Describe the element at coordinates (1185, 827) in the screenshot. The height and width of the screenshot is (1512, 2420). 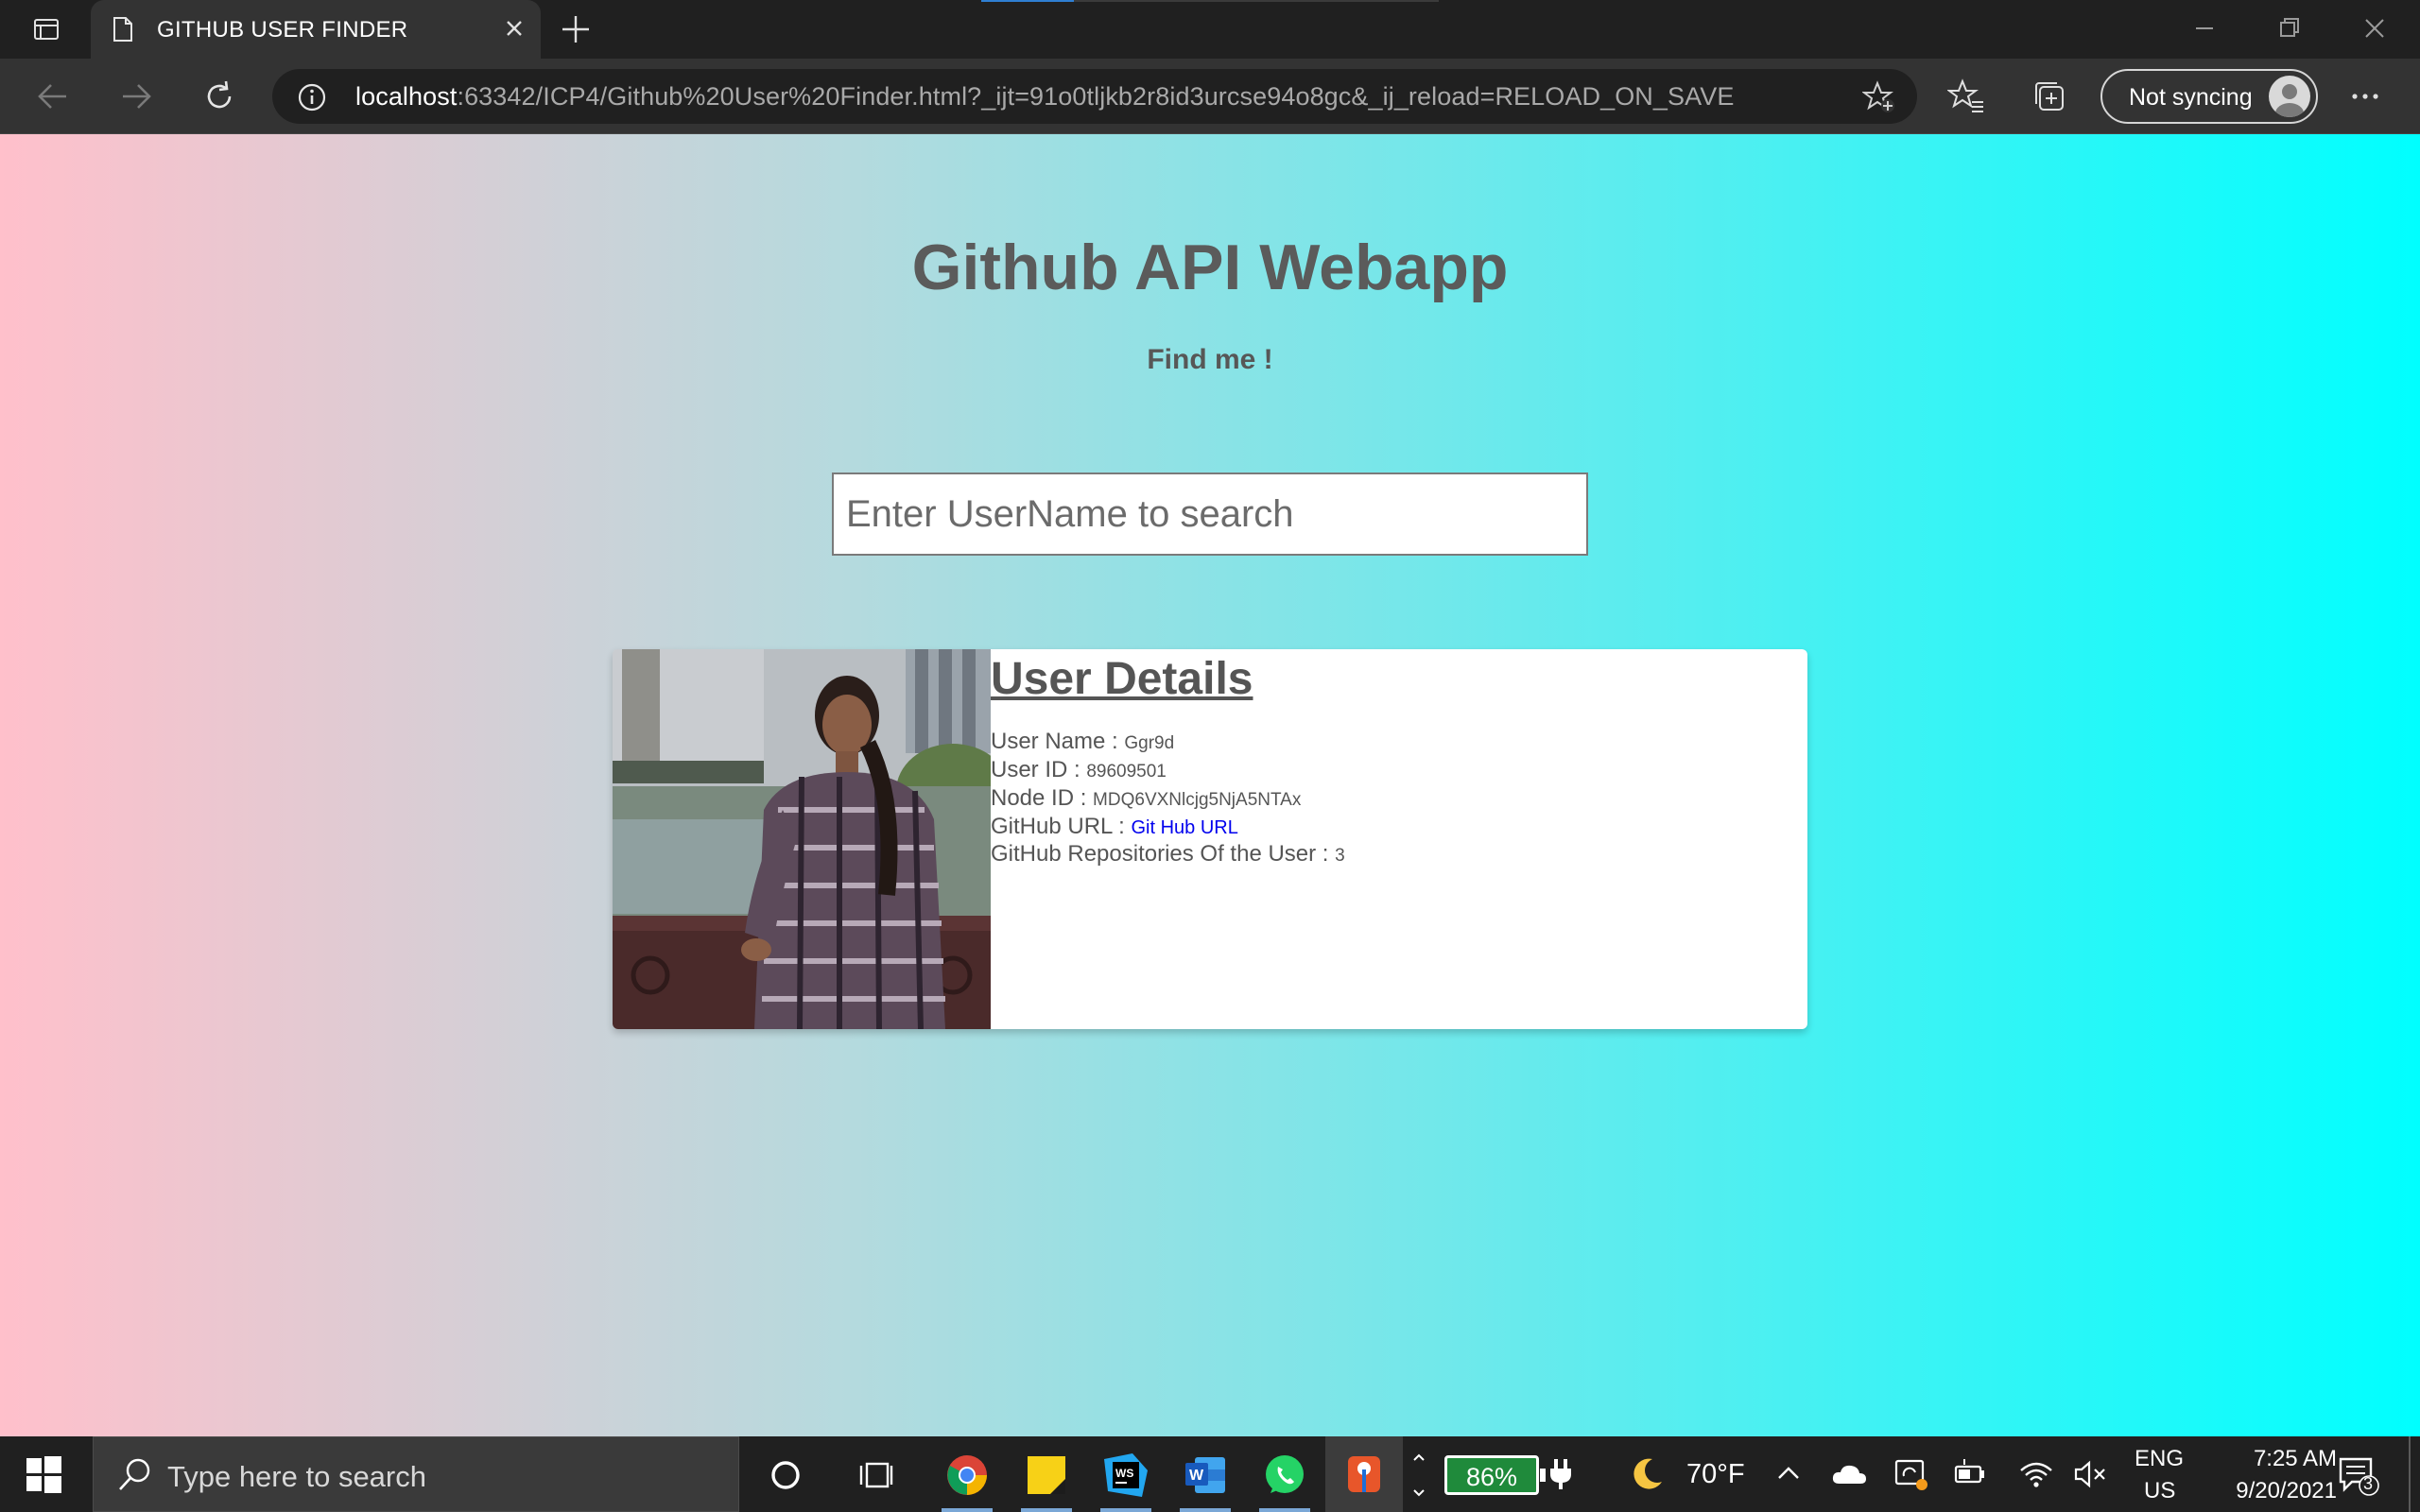
I see `github-url-link: Git Hub URL` at that location.